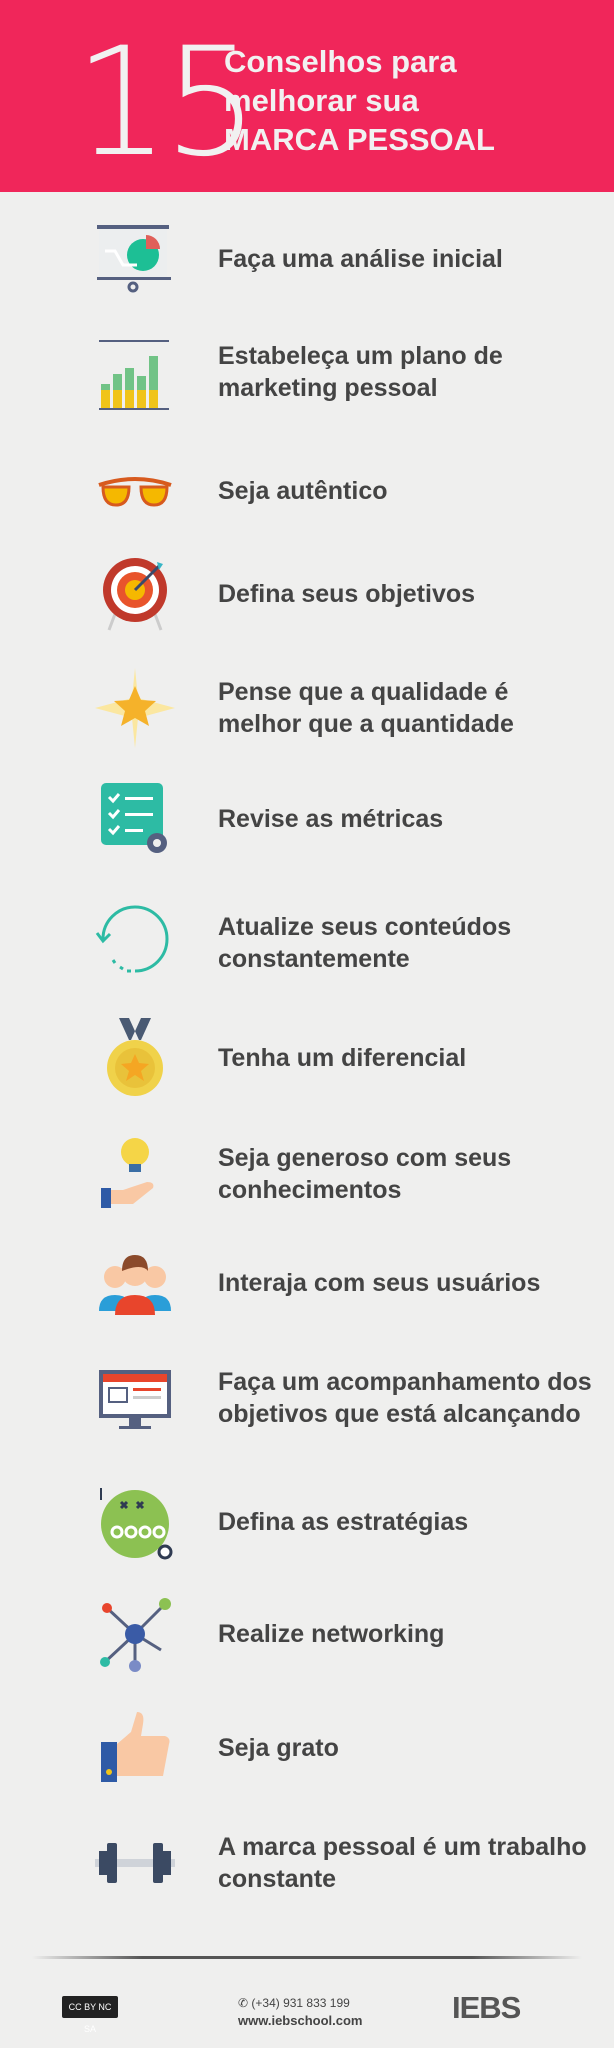 This screenshot has width=614, height=2048. Describe the element at coordinates (379, 1283) in the screenshot. I see `tip-text: Interaja com seus usuários` at that location.